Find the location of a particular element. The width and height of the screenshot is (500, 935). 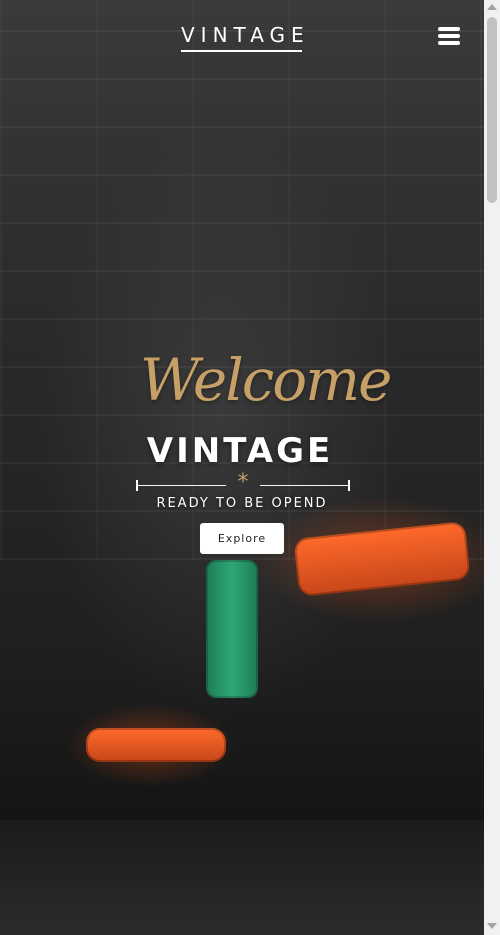

gym-floor is located at coordinates (242, 877).